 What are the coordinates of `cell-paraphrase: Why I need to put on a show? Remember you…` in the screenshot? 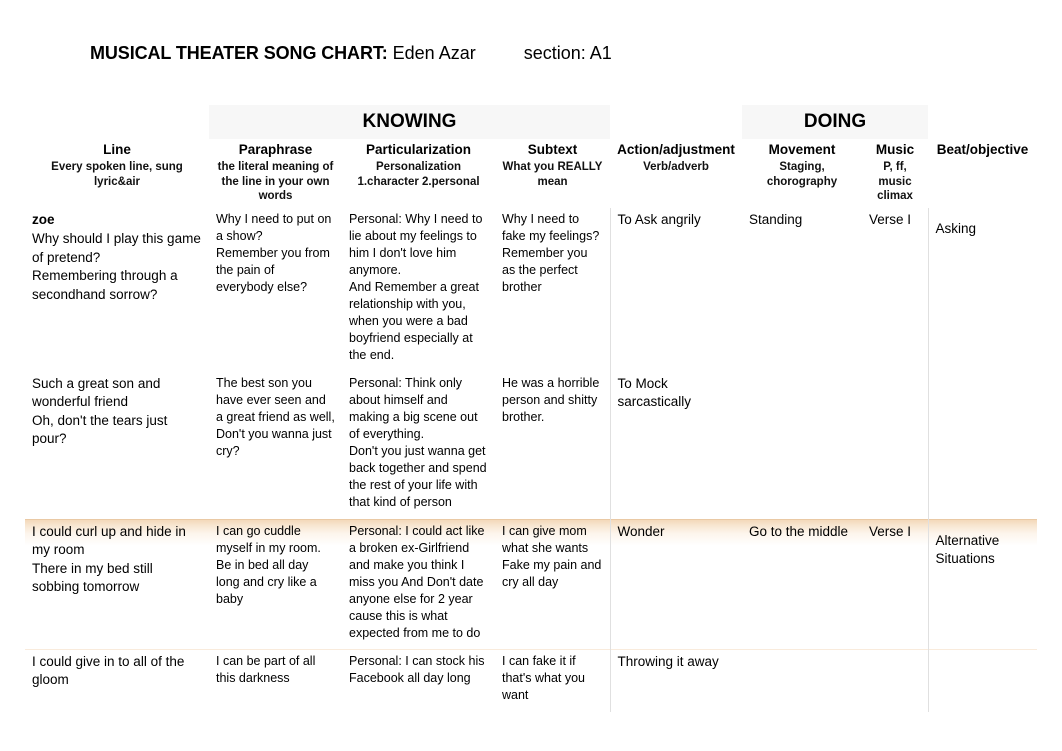 It's located at (274, 252).